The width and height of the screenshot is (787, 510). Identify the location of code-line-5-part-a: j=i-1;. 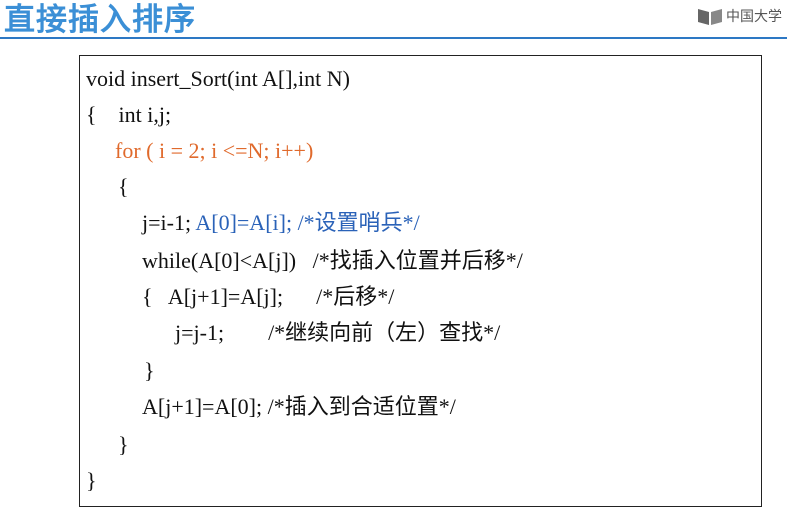
(169, 222).